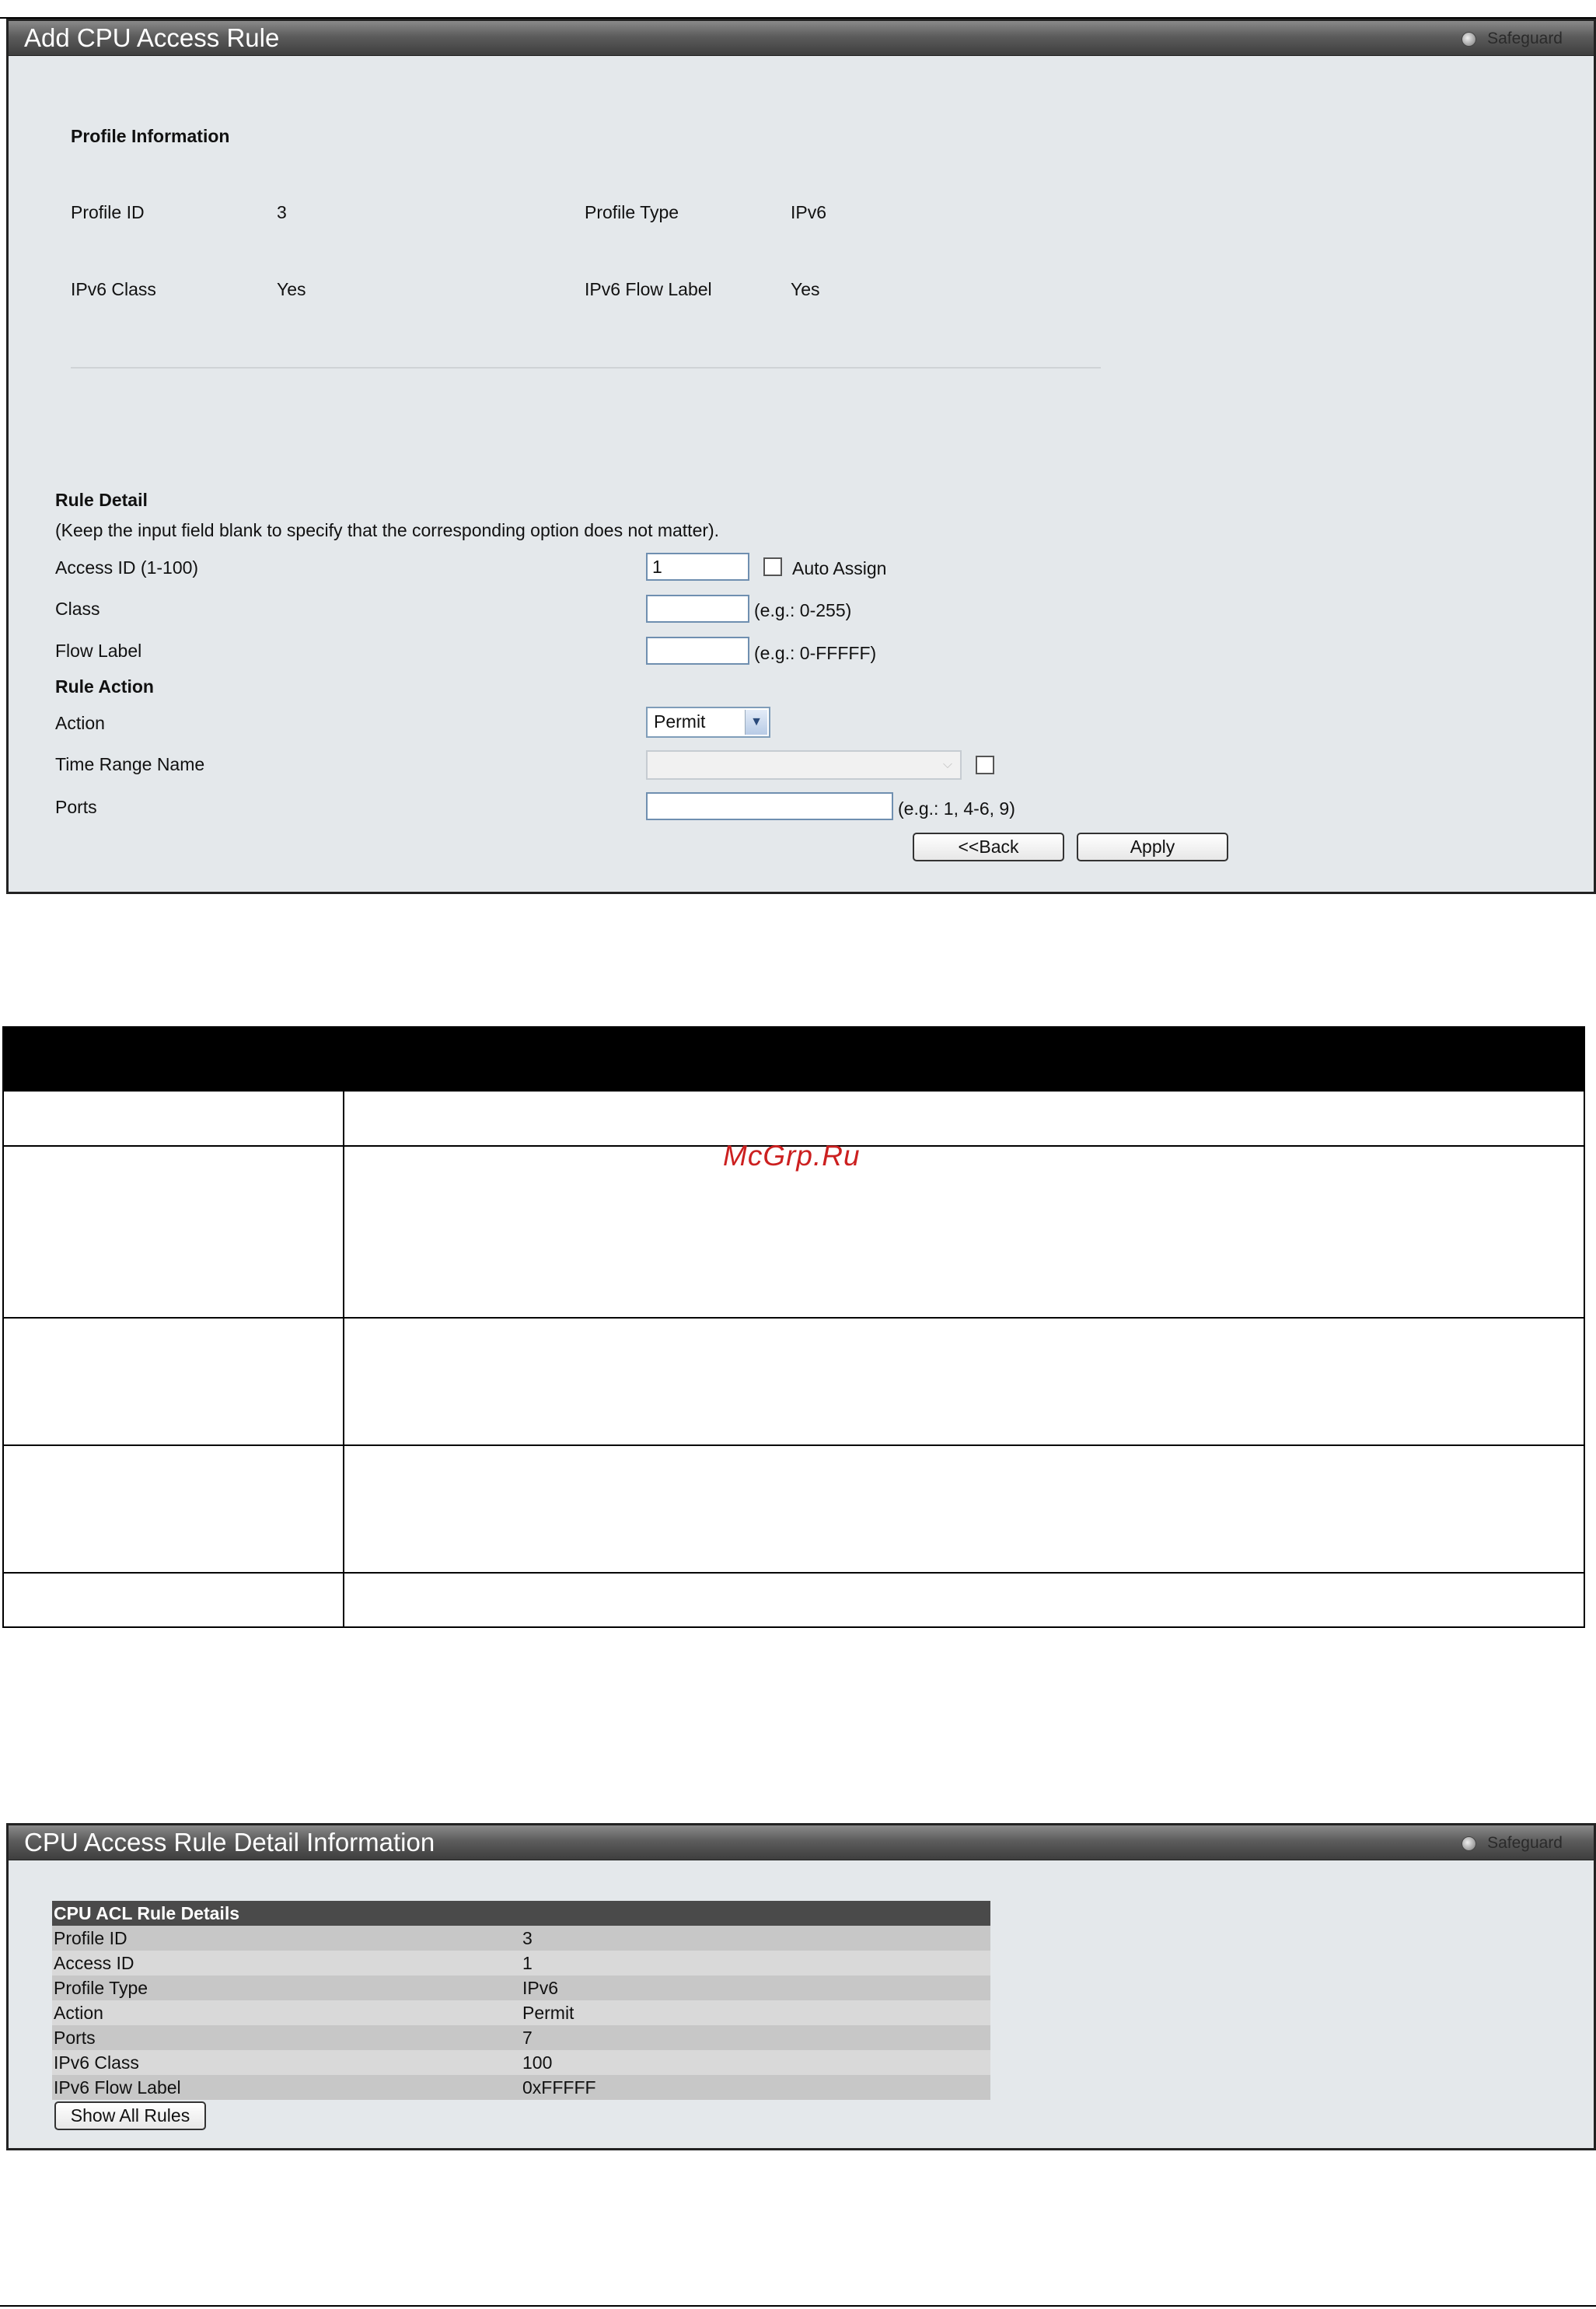  I want to click on row-label: IPv6 Flow Label, so click(118, 2088).